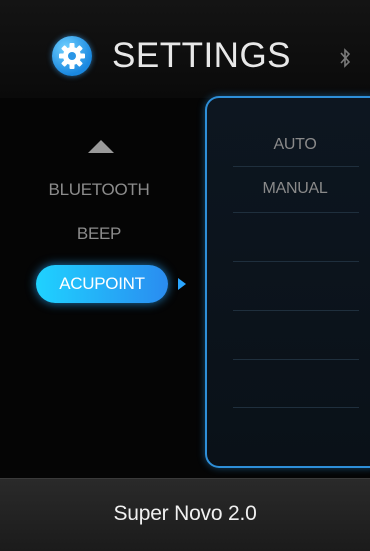  I want to click on page-title: SETTINGS, so click(202, 55).